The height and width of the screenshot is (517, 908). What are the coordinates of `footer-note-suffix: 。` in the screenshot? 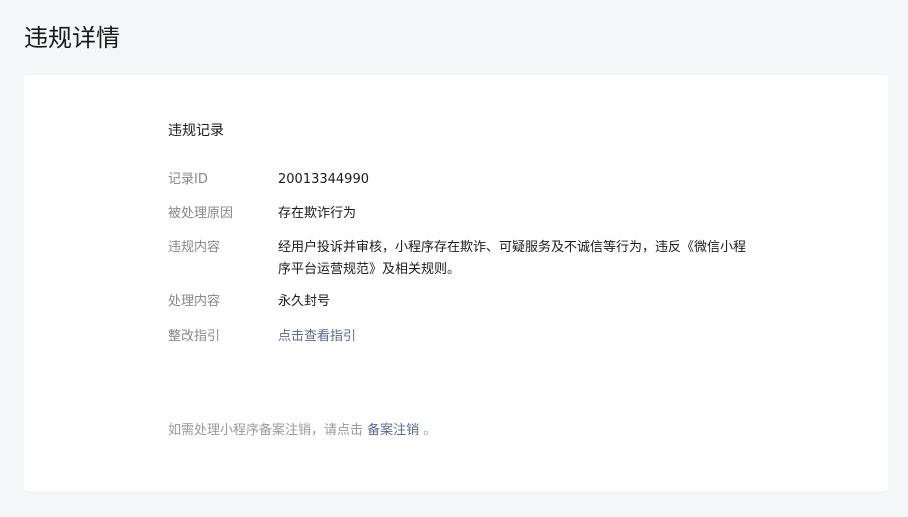 It's located at (428, 430).